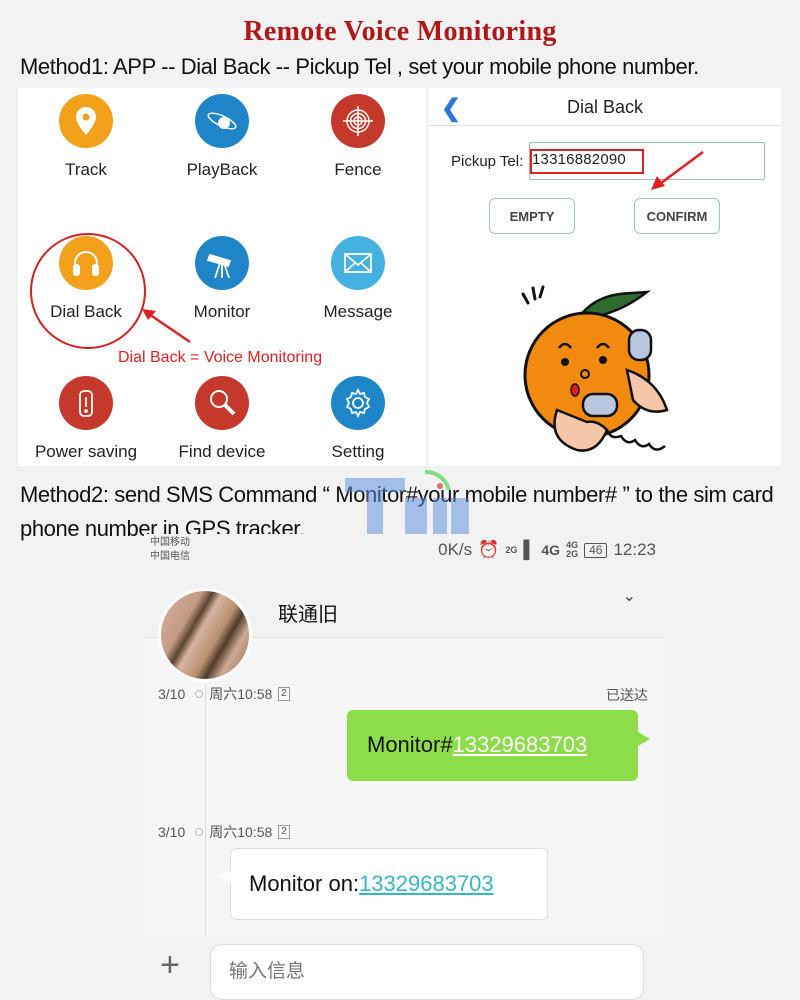  I want to click on compose-bar: +, so click(404, 968).